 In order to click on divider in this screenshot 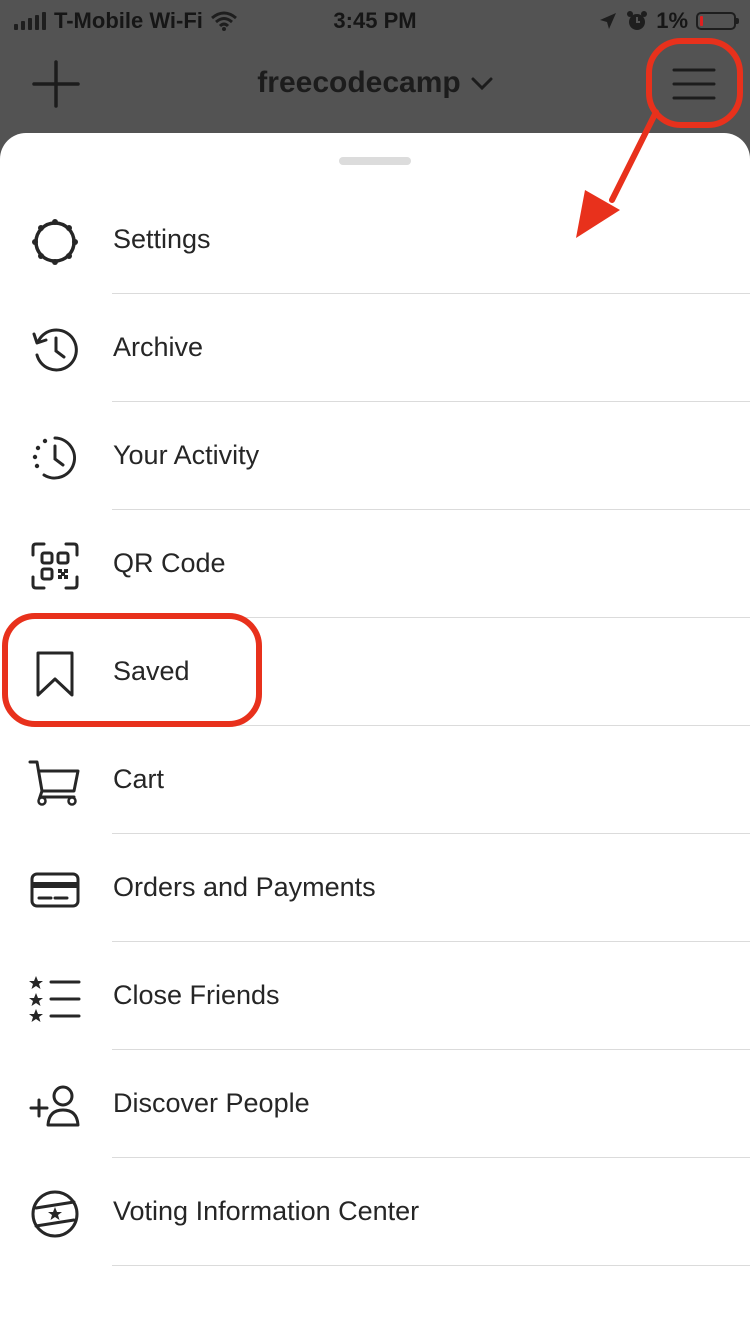, I will do `click(431, 1265)`.